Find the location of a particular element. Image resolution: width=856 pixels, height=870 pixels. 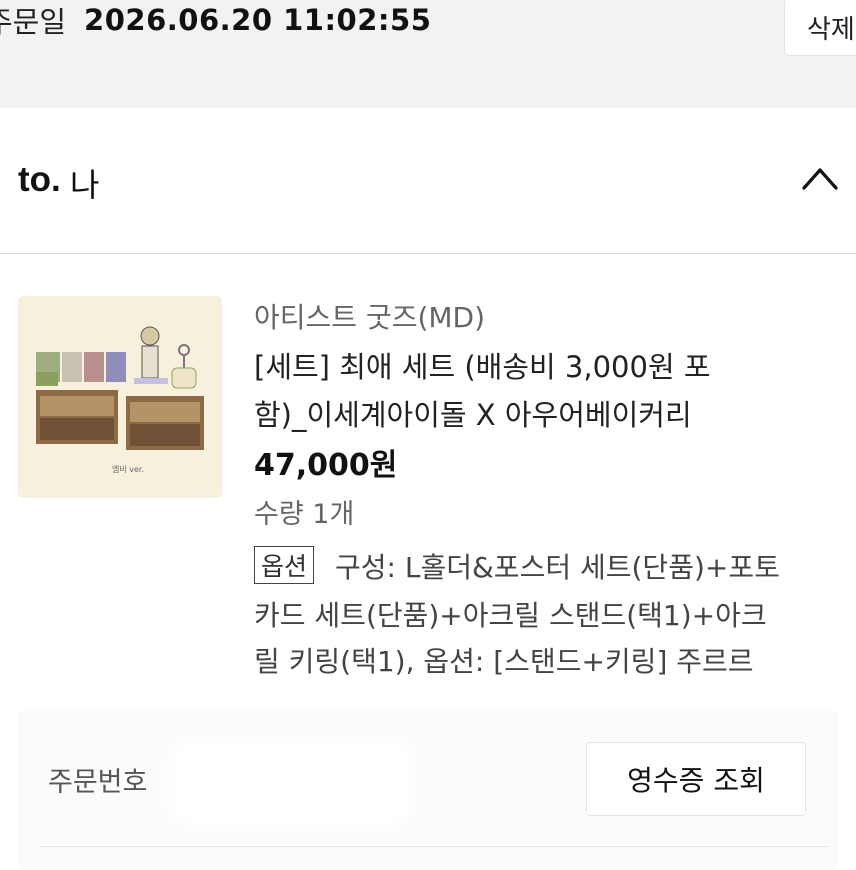

delete-button: 삭제 is located at coordinates (820, 28).